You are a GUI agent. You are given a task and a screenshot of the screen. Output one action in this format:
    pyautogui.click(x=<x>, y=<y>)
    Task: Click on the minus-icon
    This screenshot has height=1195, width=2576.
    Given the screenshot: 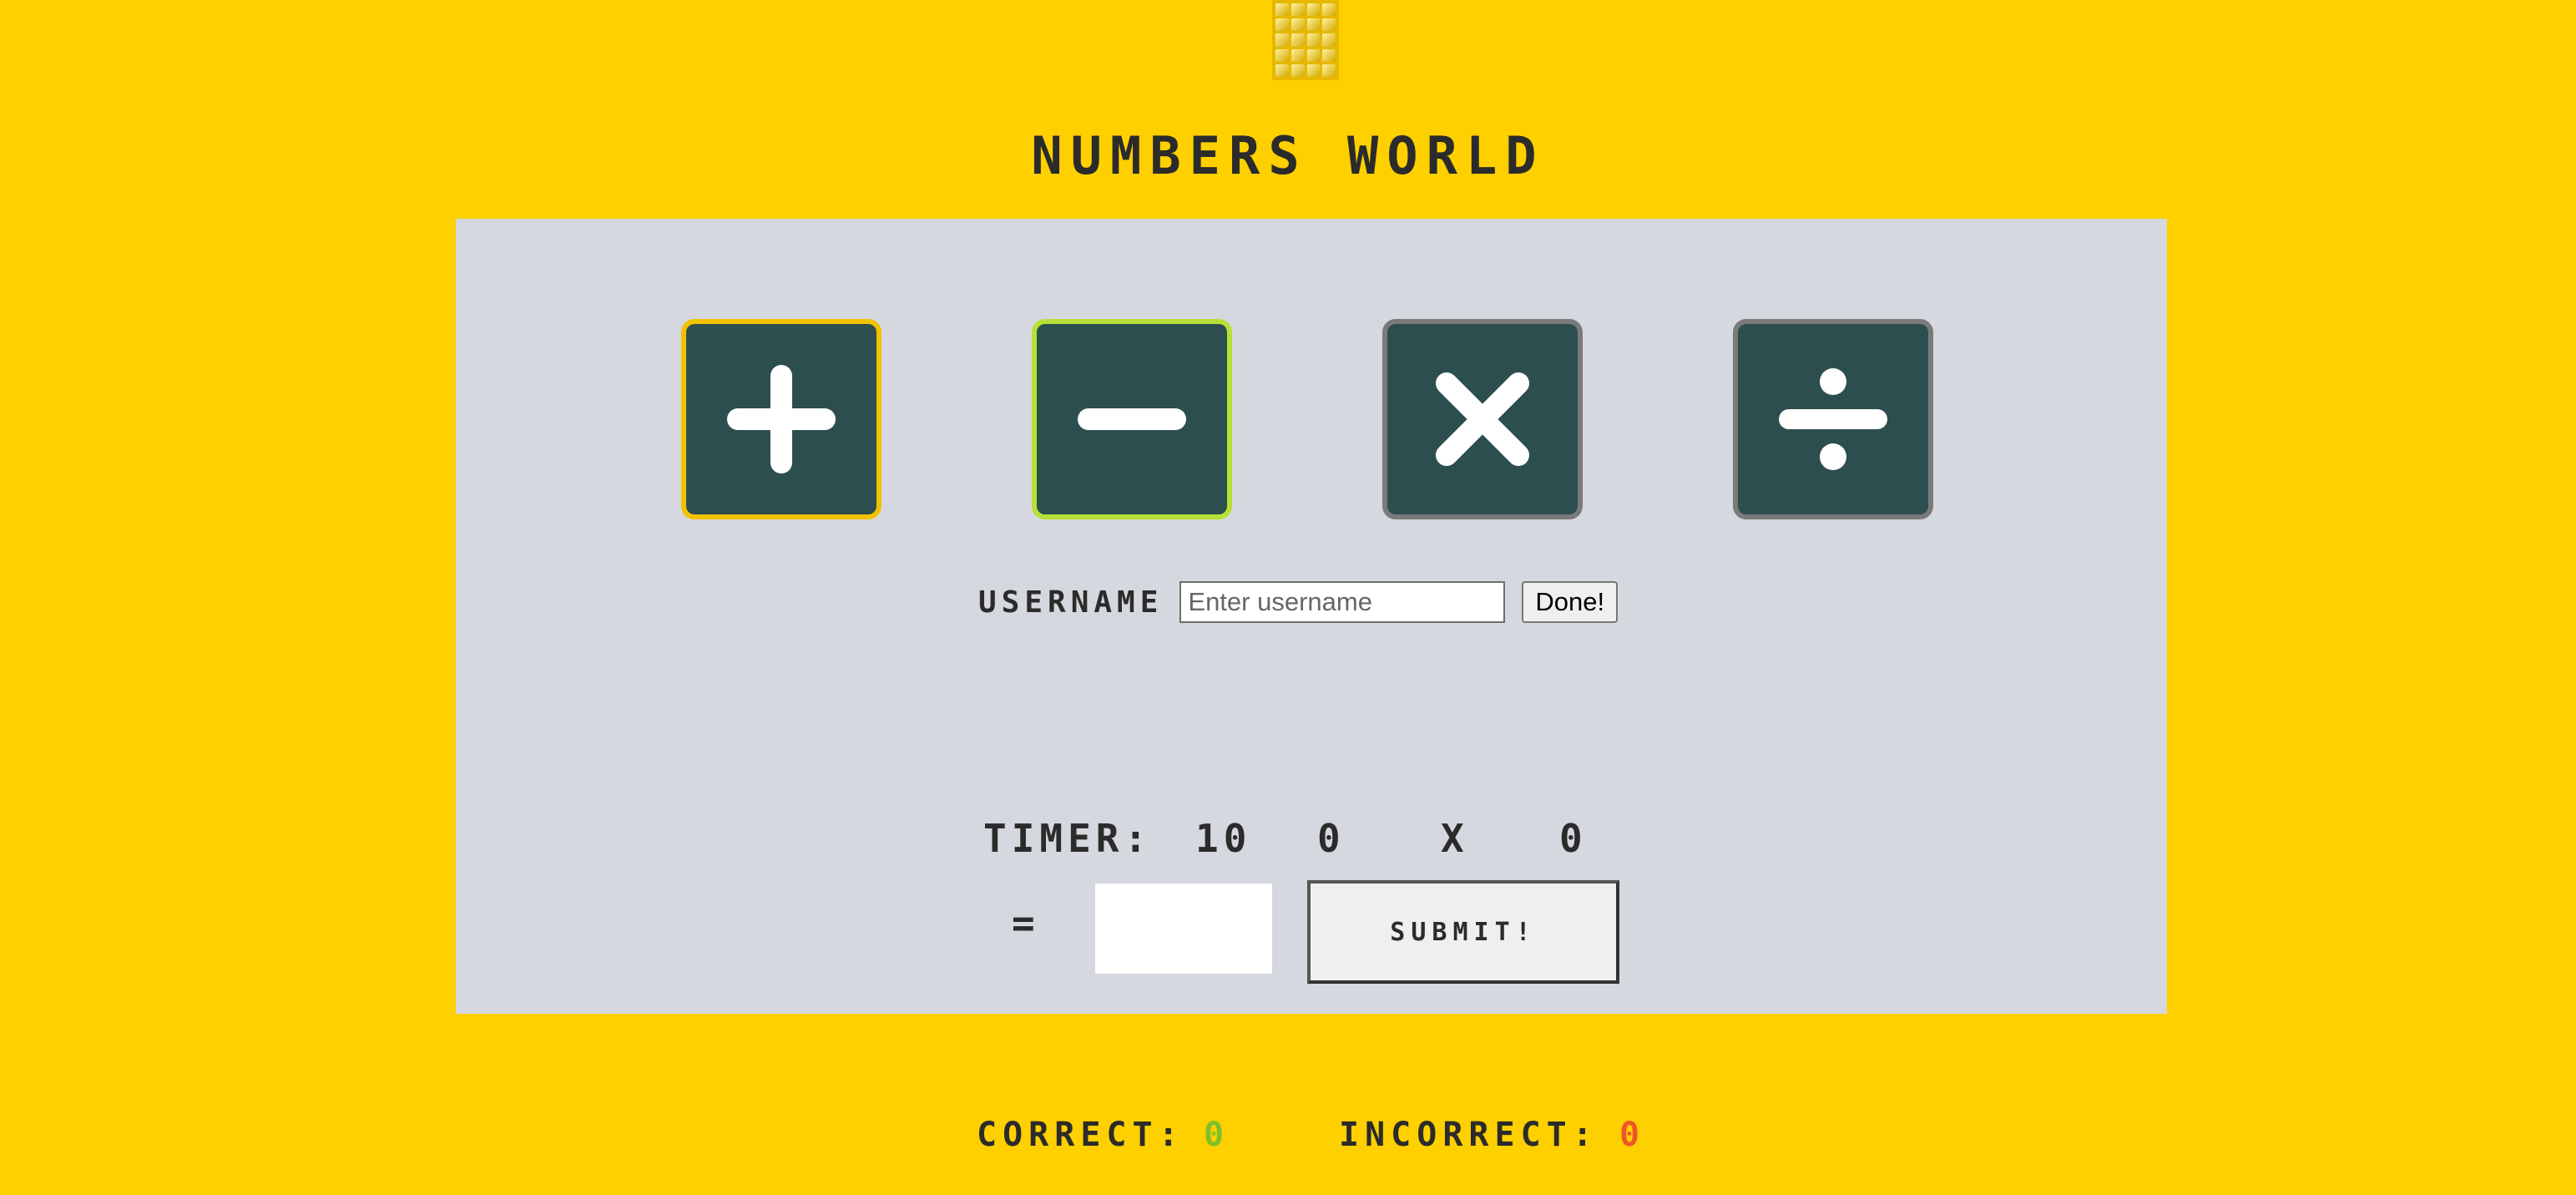 What is the action you would take?
    pyautogui.click(x=1132, y=419)
    